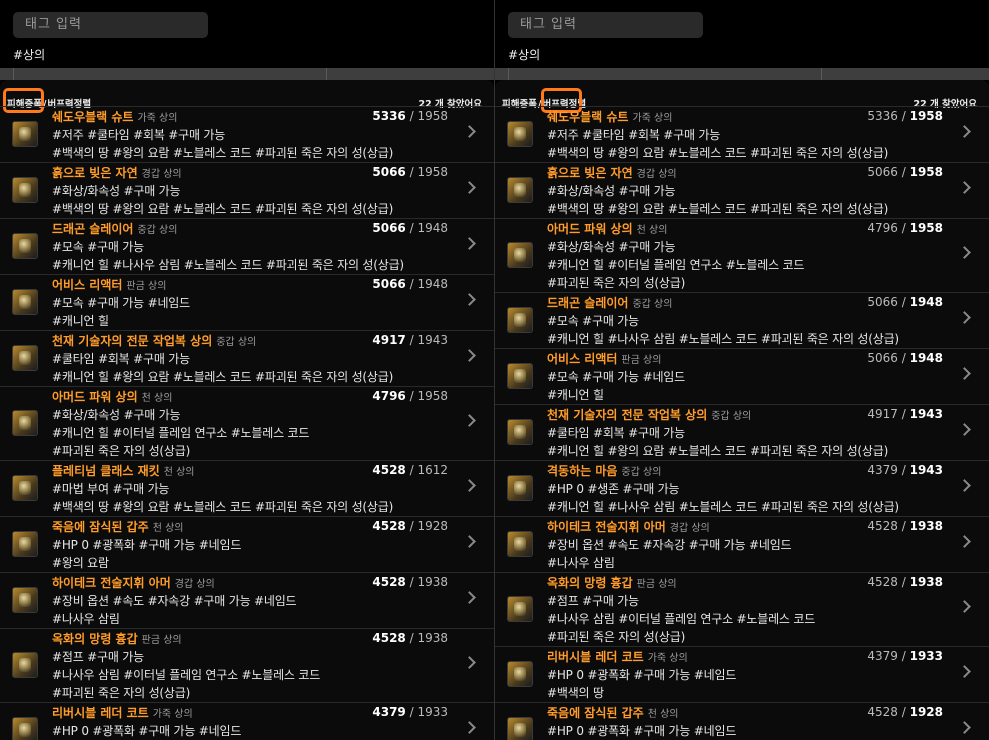 This screenshot has height=740, width=989. Describe the element at coordinates (723, 339) in the screenshot. I see `item-tags: #캐니언 힐 #나사우 삼림 #노블레스 코드 #파괴된 죽은 자의 성(상급)` at that location.